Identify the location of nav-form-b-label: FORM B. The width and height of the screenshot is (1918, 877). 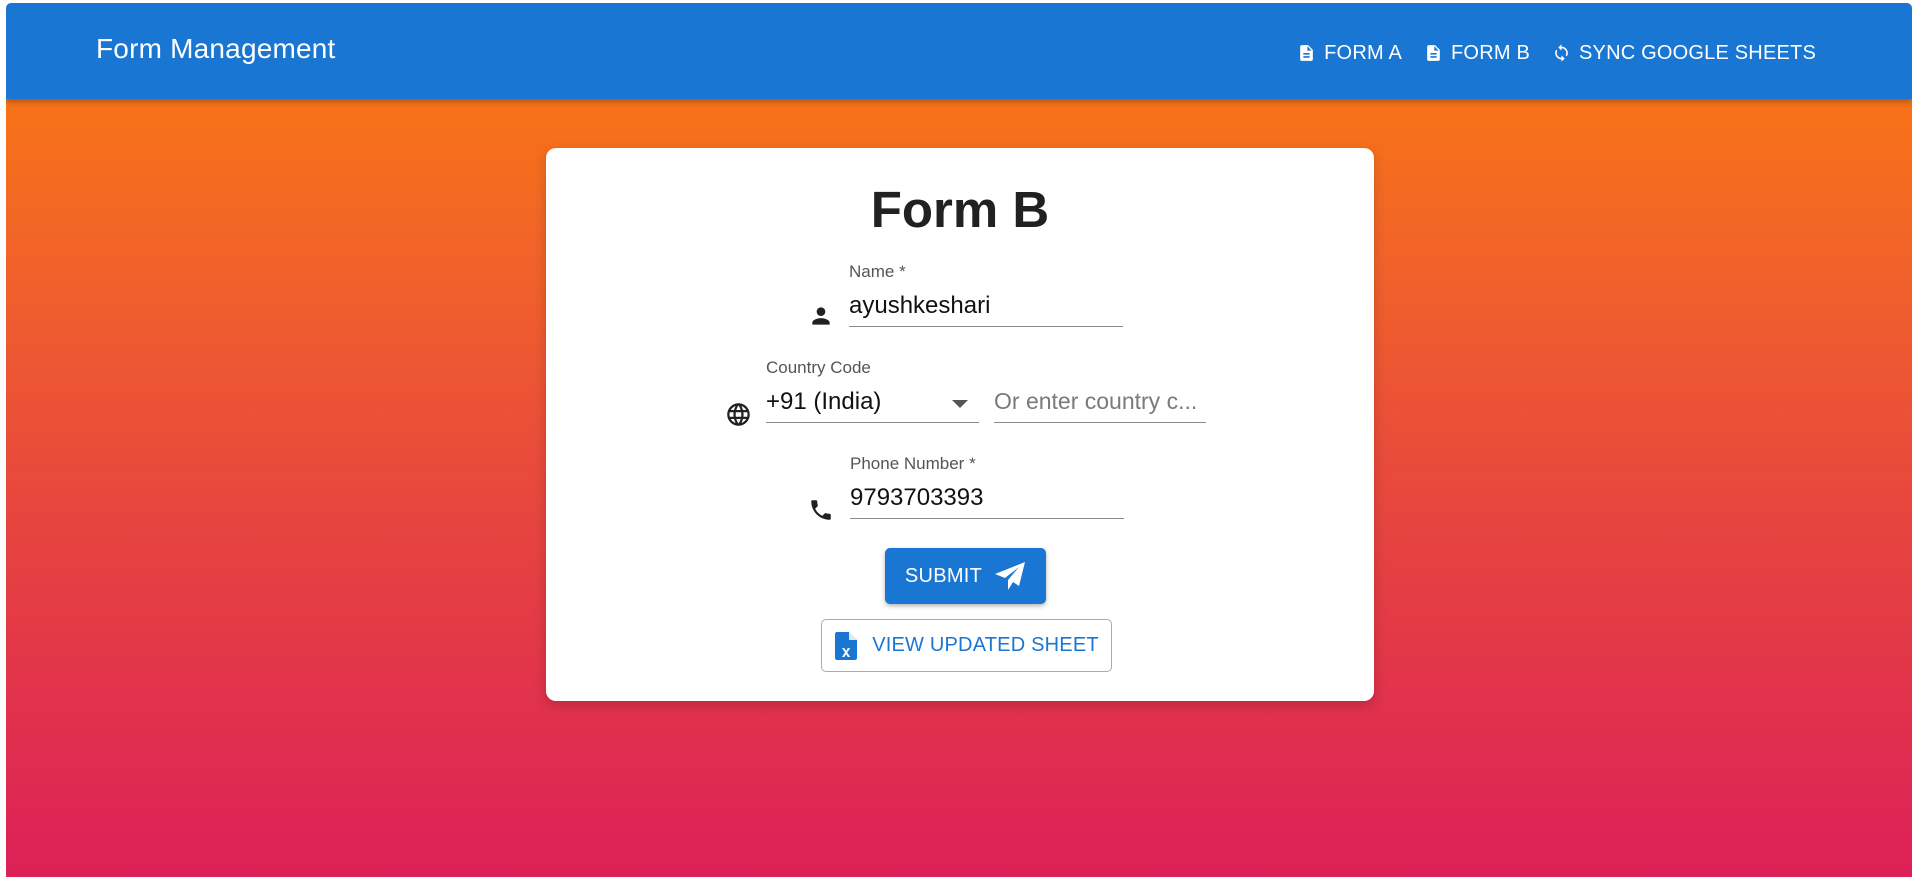
(1490, 52).